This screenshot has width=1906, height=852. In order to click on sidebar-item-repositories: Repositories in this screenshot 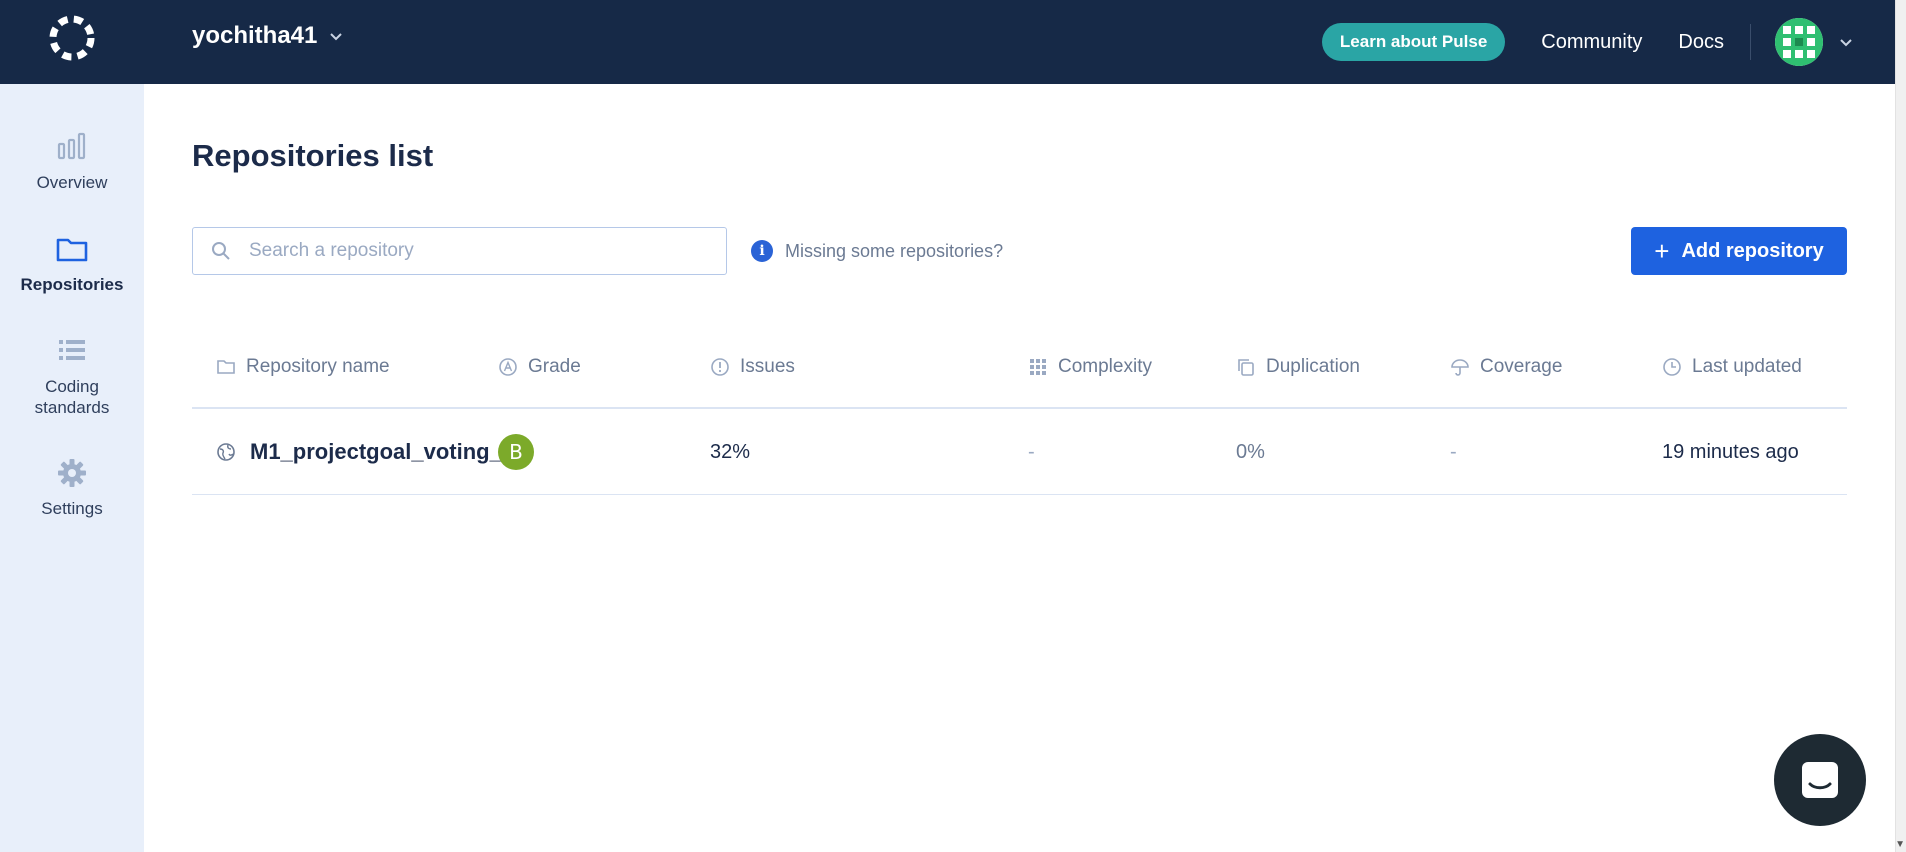, I will do `click(72, 263)`.